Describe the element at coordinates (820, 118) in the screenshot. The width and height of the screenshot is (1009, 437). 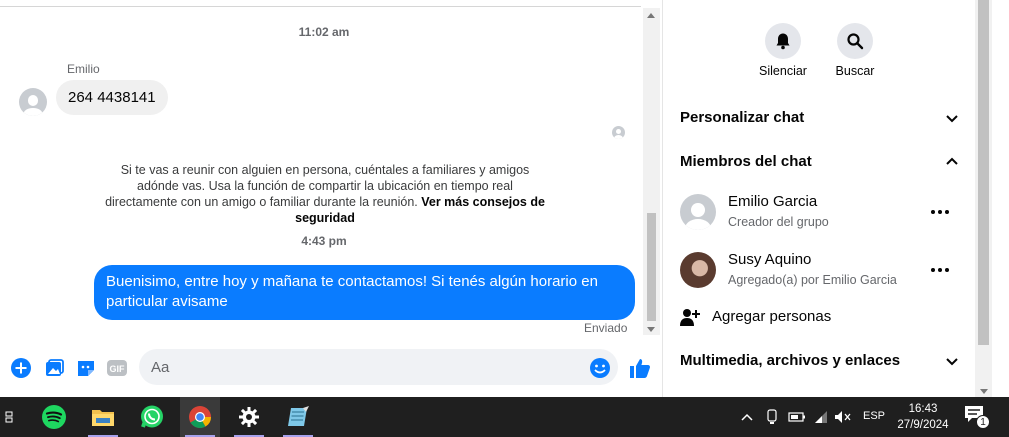
I see `customize-chat-section: Personalizar chat` at that location.